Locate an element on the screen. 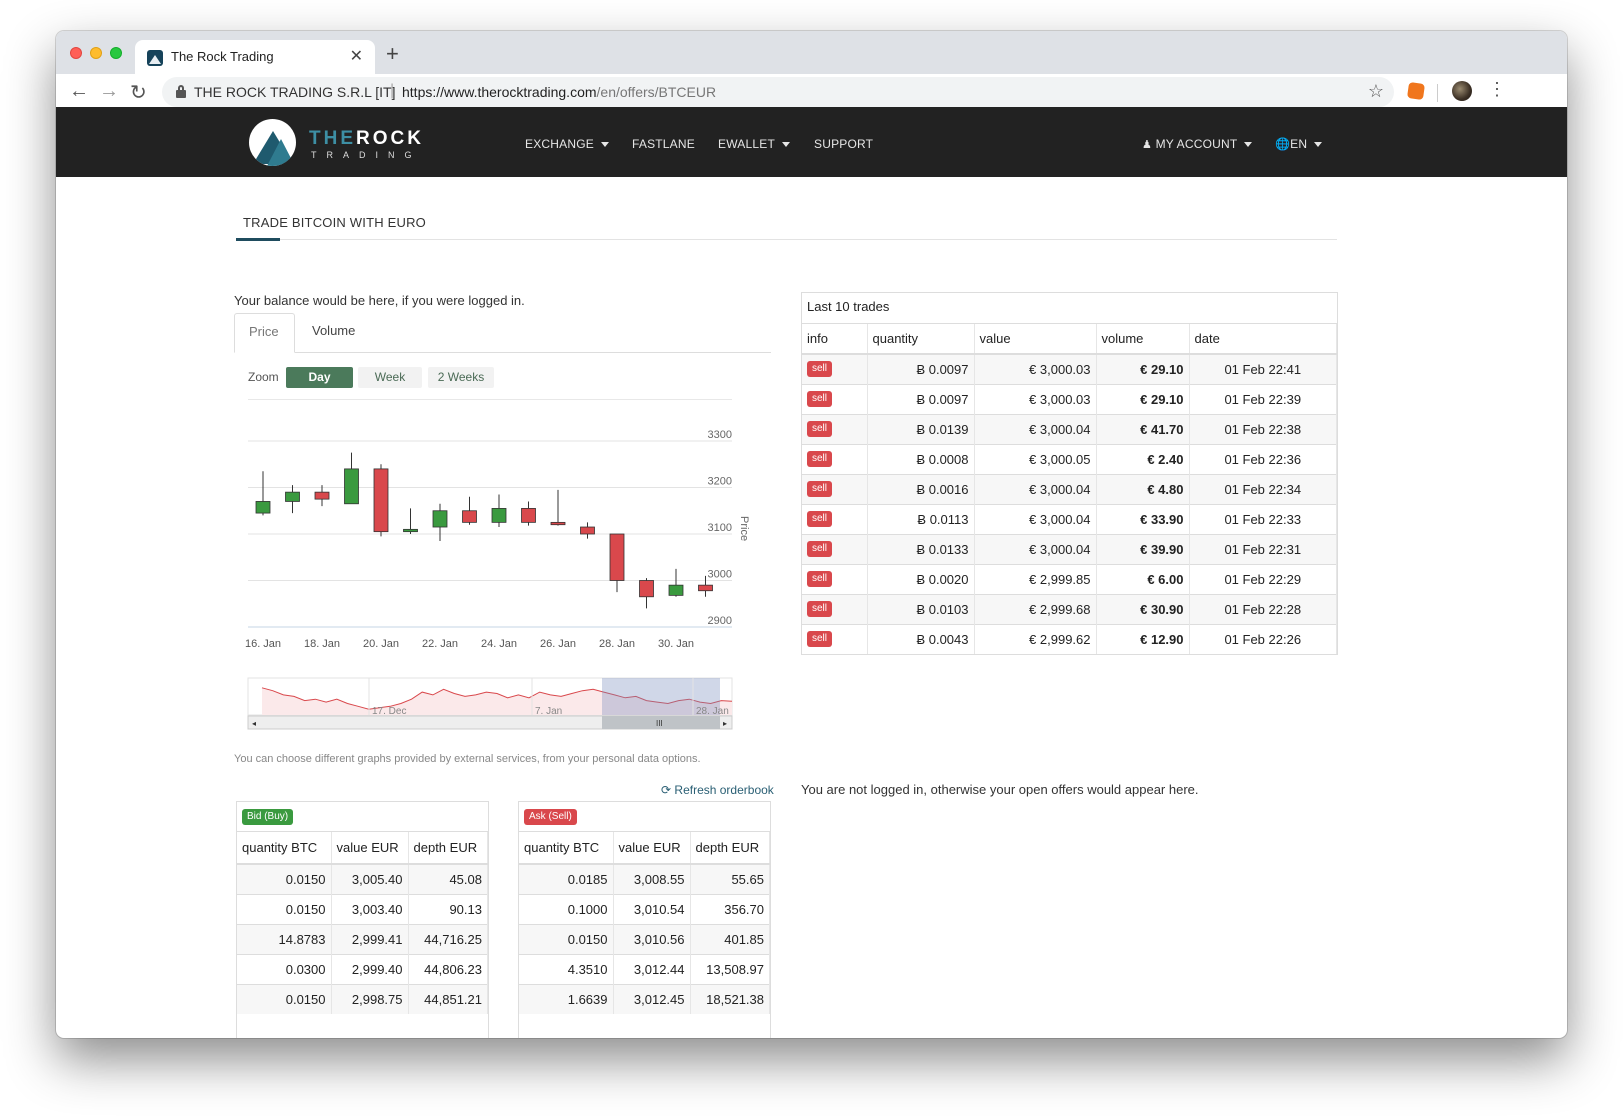 The image size is (1623, 1117). nav-my-account: ♟ MY ACCOUNT is located at coordinates (1197, 144).